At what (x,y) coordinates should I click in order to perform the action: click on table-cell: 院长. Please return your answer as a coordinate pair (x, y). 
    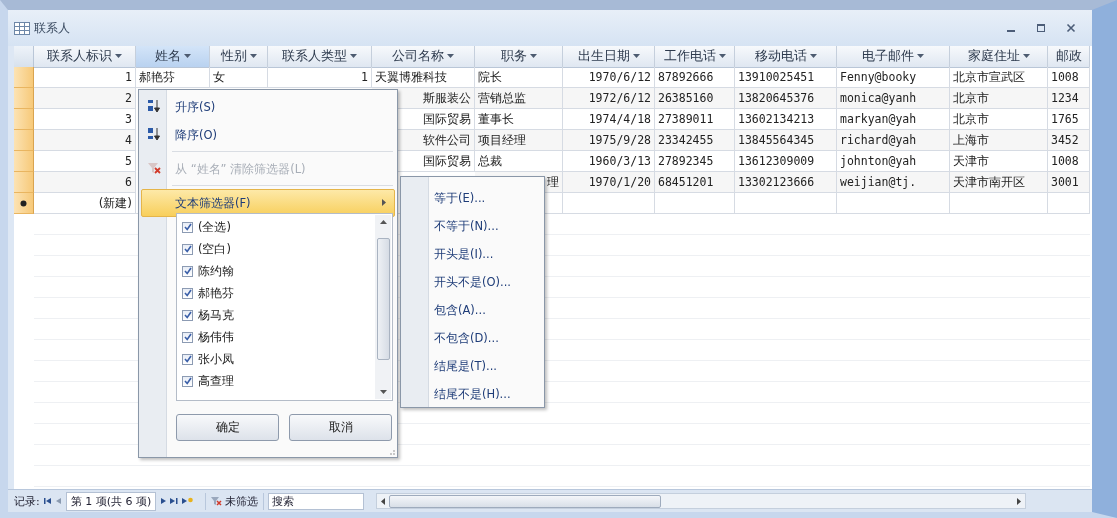
    Looking at the image, I should click on (490, 77).